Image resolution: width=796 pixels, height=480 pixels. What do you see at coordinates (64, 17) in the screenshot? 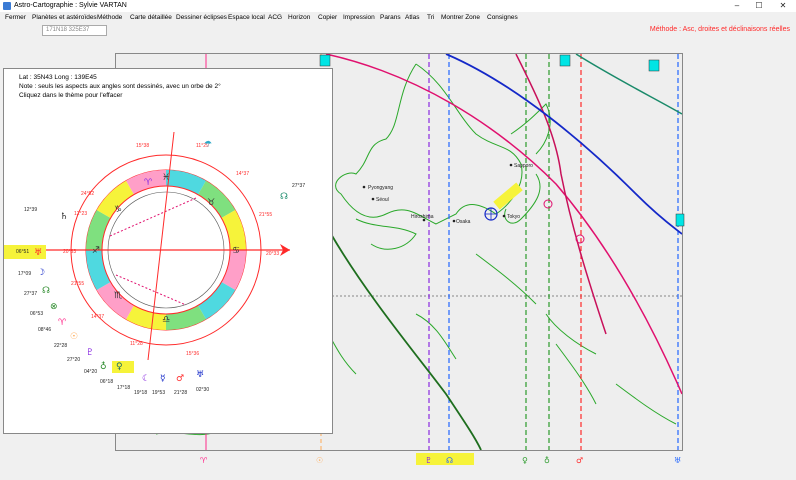
I see `menu-planetes: Planètes et astéroïdes` at bounding box center [64, 17].